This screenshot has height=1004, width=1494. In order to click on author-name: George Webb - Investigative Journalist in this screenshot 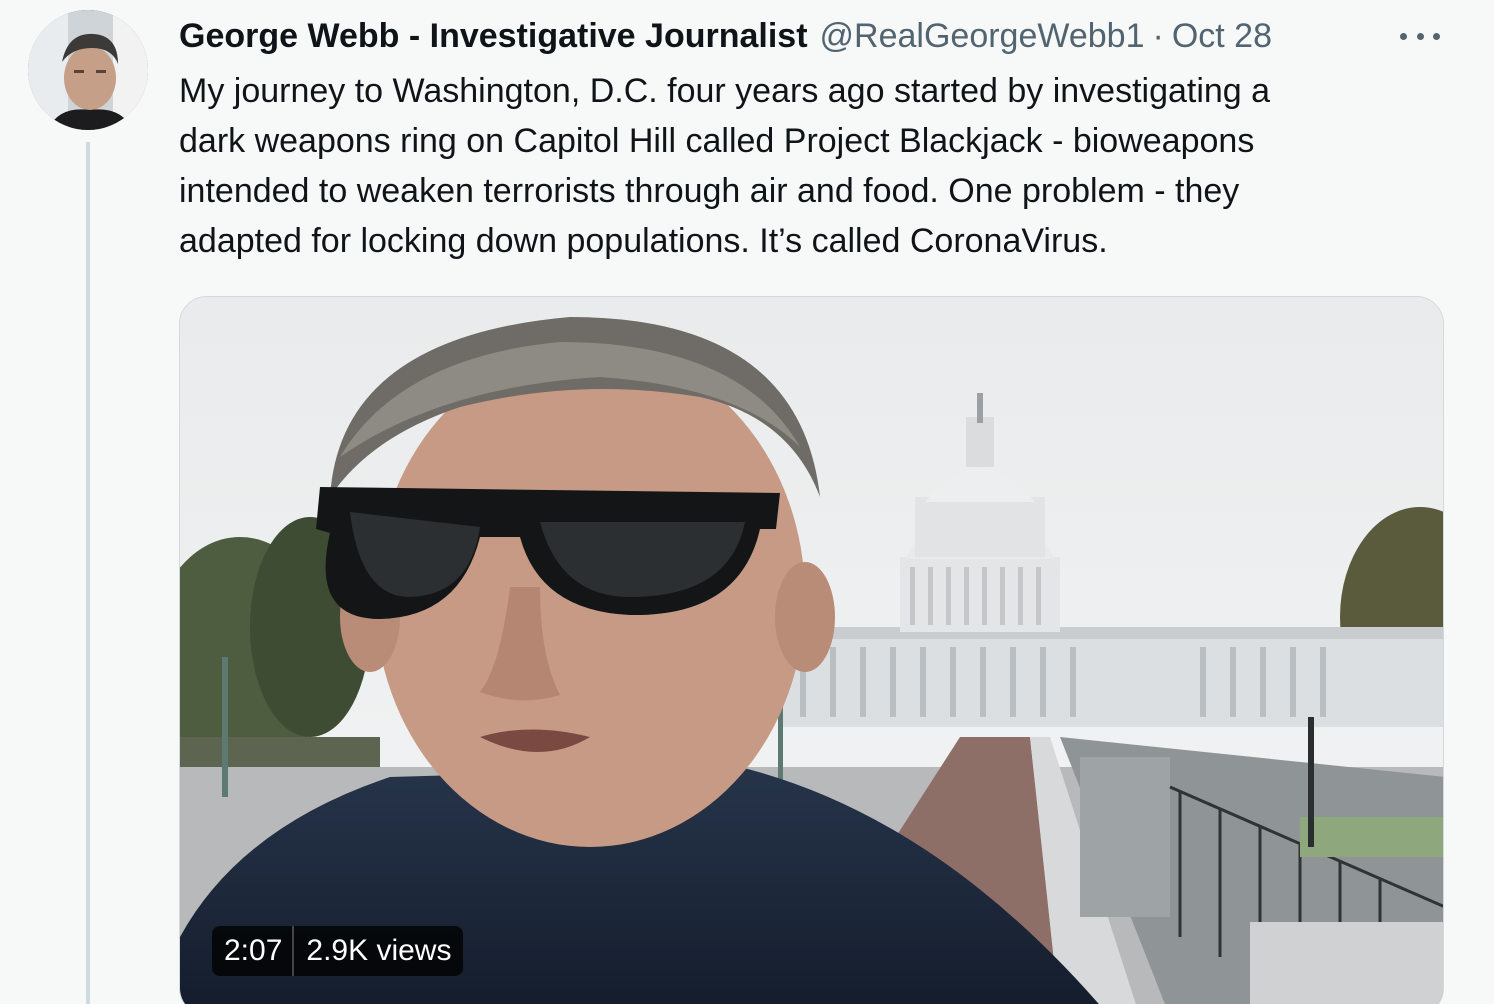, I will do `click(493, 36)`.